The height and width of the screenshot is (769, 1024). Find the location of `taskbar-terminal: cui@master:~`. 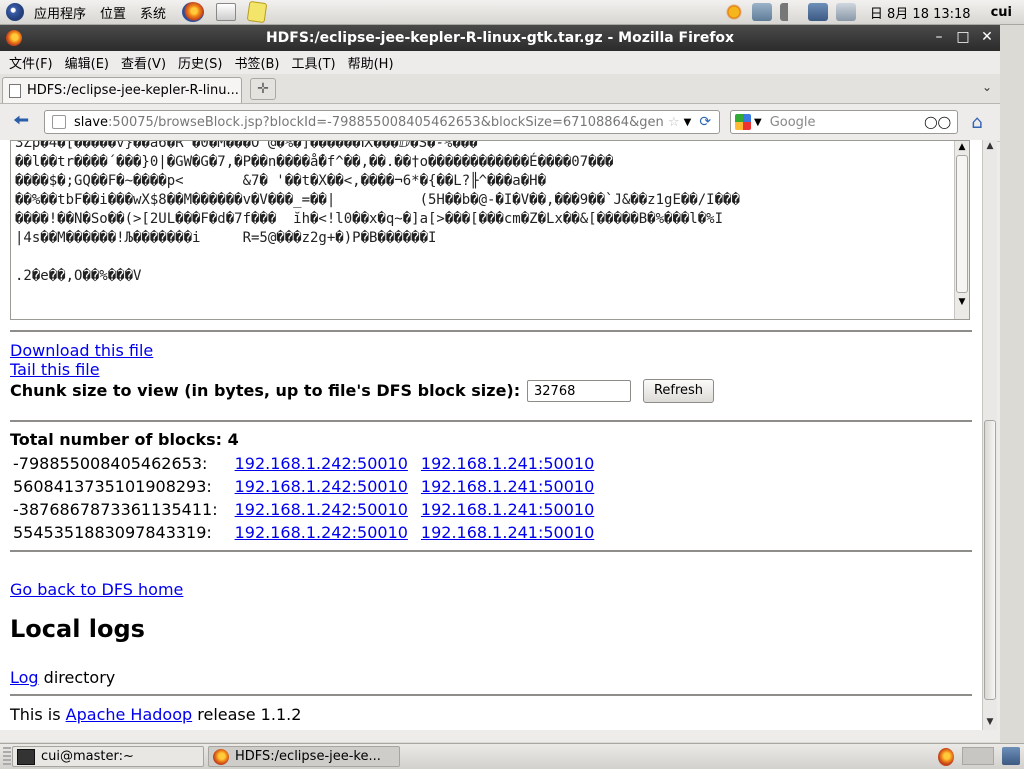

taskbar-terminal: cui@master:~ is located at coordinates (108, 756).